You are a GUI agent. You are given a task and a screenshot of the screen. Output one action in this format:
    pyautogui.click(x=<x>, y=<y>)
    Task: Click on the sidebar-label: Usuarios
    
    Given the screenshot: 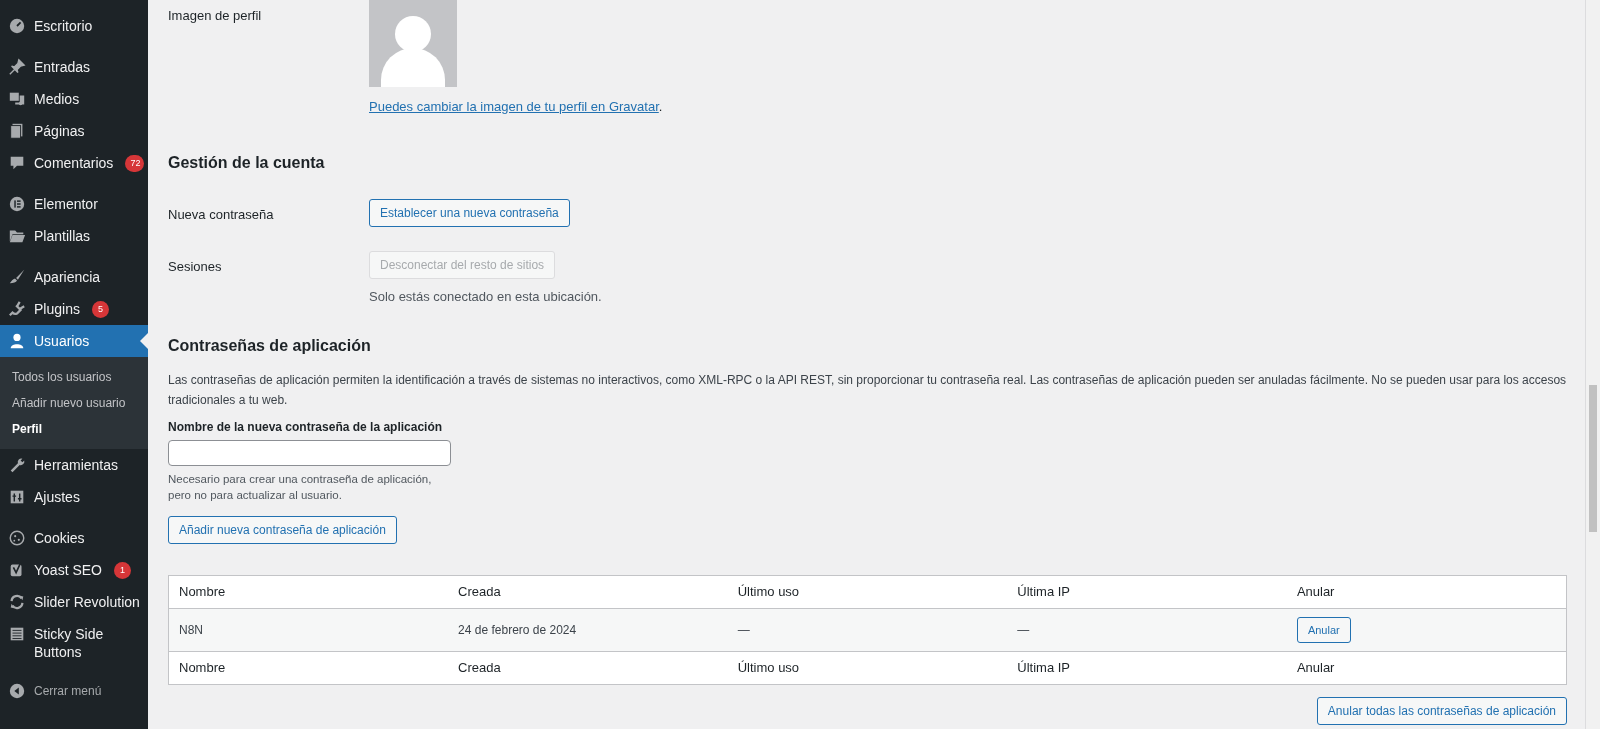 What is the action you would take?
    pyautogui.click(x=62, y=341)
    